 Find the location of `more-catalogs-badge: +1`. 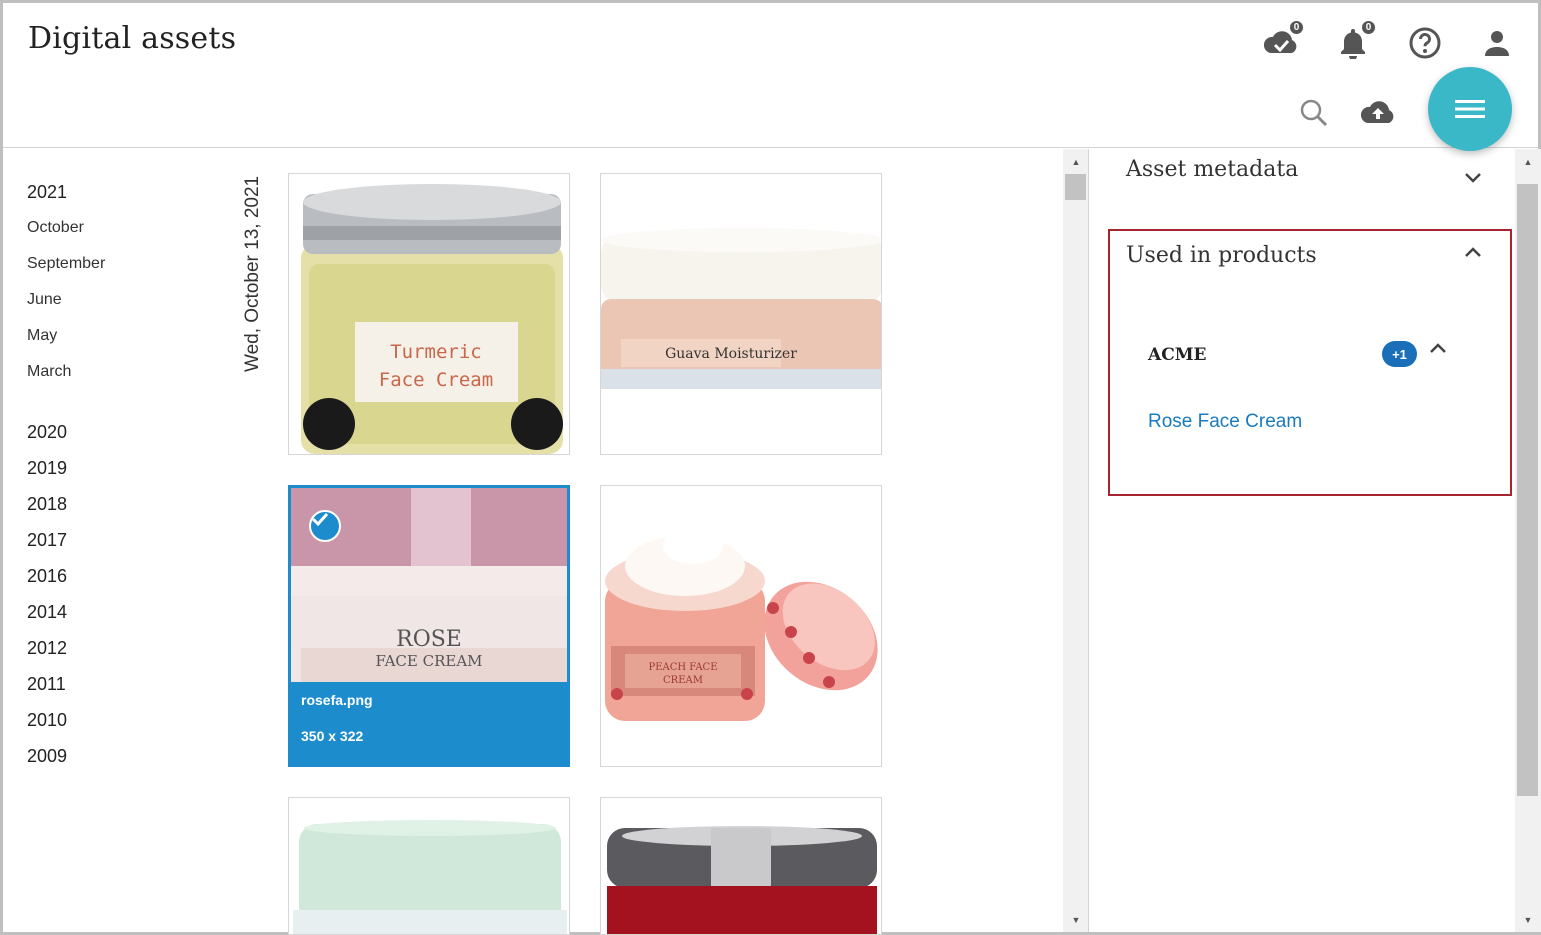

more-catalogs-badge: +1 is located at coordinates (1399, 354).